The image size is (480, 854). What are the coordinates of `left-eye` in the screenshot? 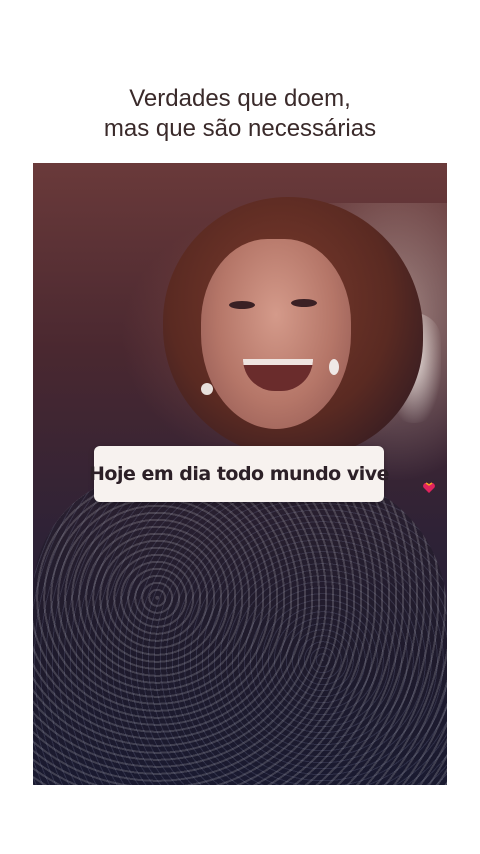 It's located at (242, 305).